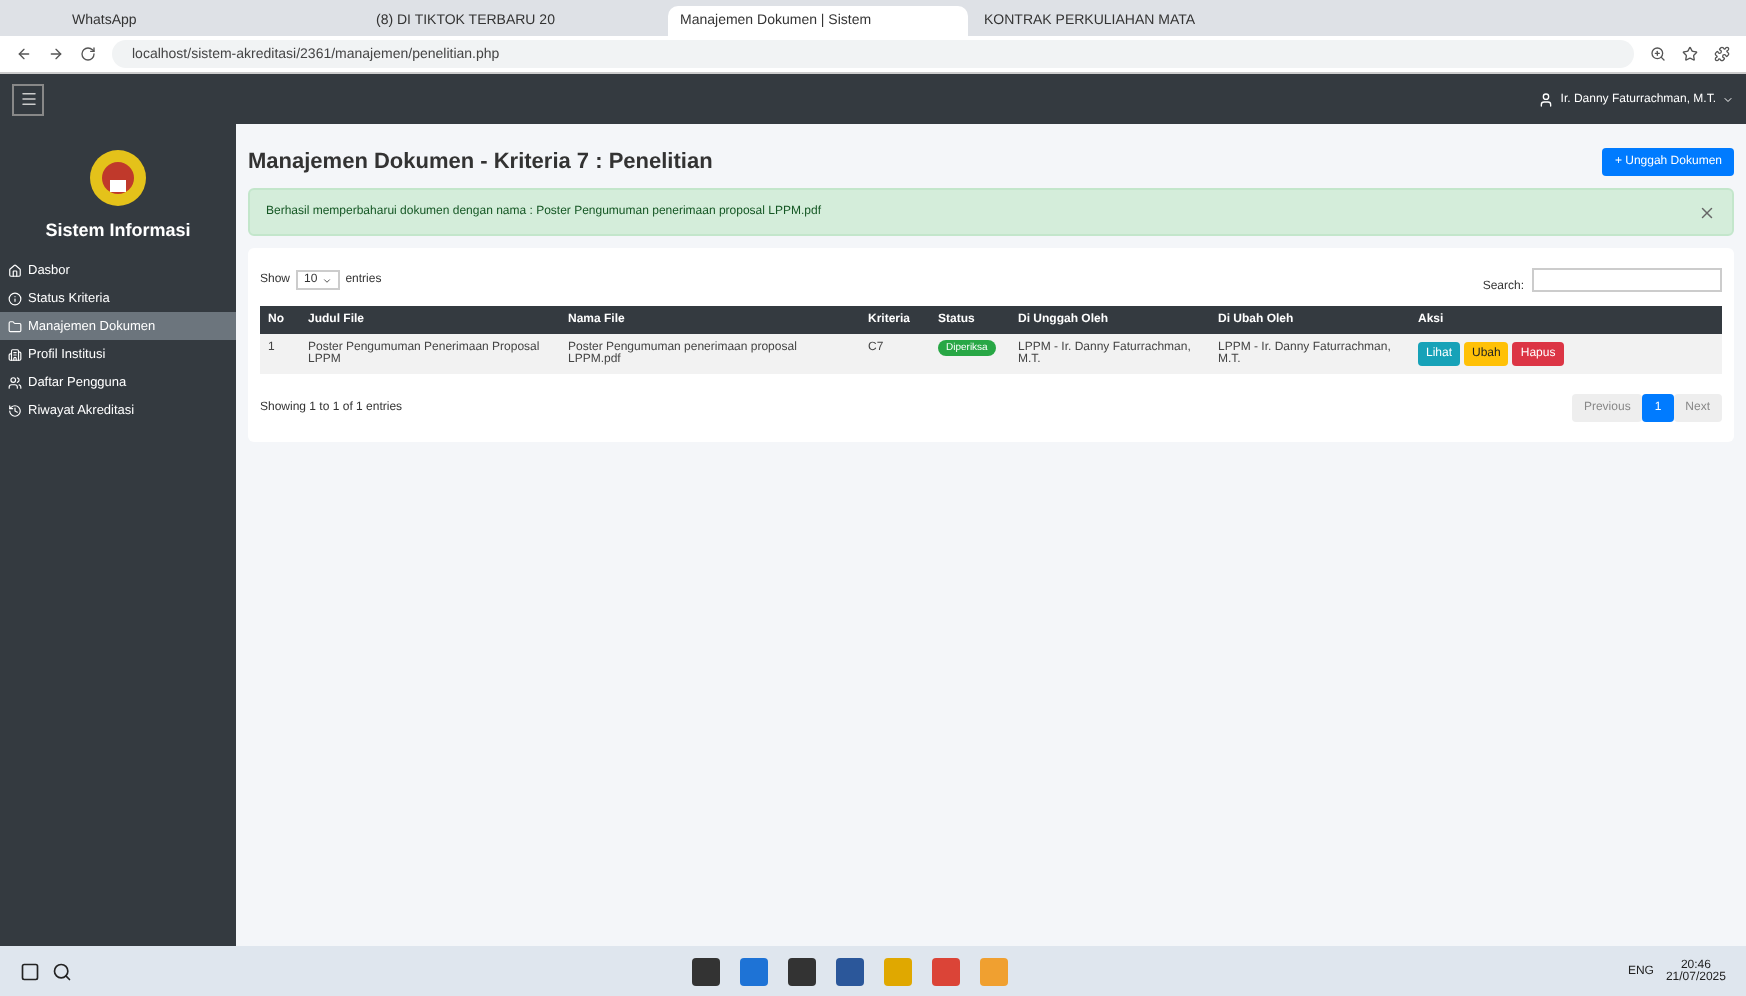  I want to click on search-field, so click(1627, 280).